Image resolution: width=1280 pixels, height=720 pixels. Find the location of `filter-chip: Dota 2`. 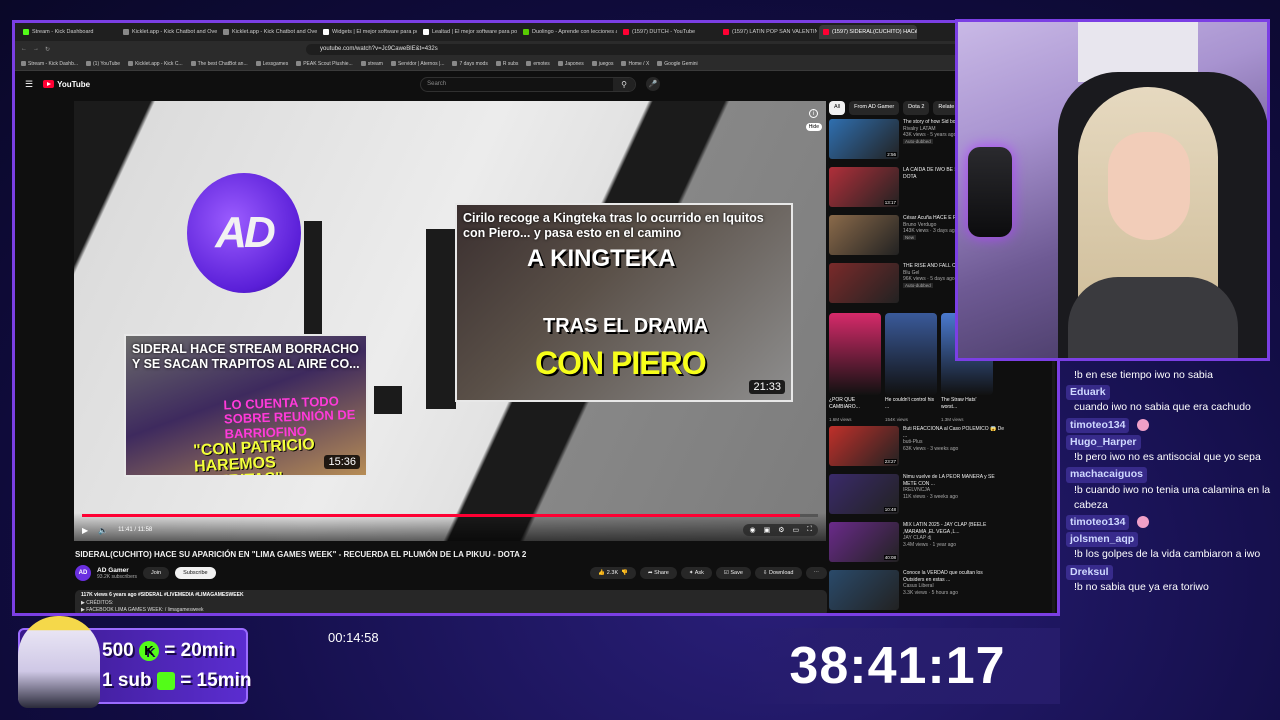

filter-chip: Dota 2 is located at coordinates (916, 108).